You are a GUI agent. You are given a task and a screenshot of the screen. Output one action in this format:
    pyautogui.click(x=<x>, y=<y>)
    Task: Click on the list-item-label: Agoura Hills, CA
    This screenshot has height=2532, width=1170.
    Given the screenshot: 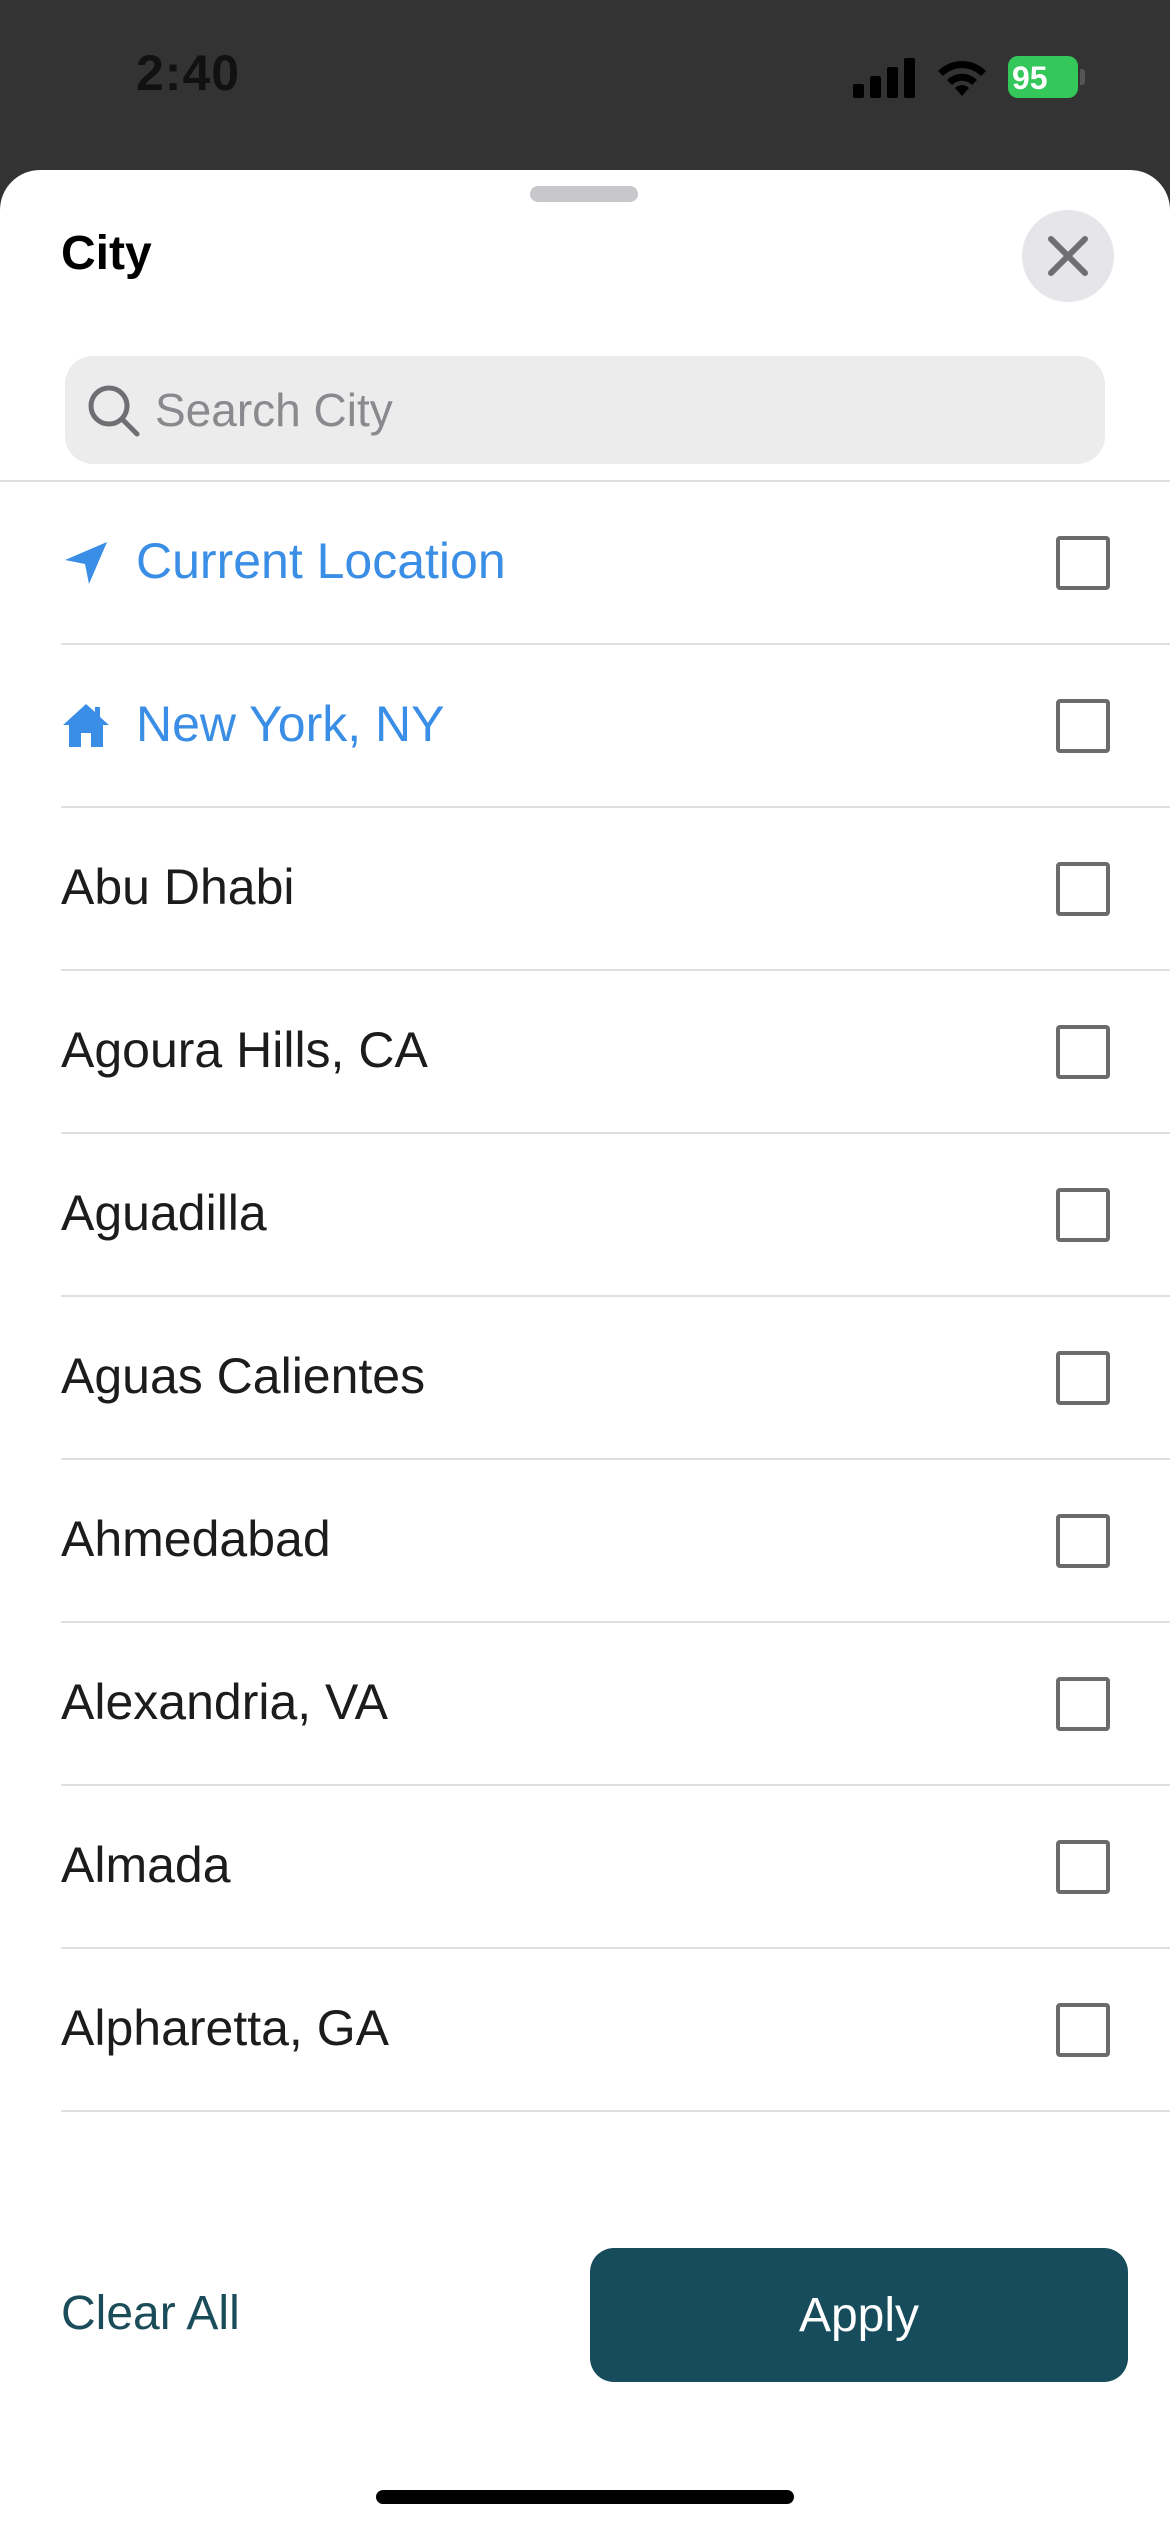 What is the action you would take?
    pyautogui.click(x=244, y=1050)
    